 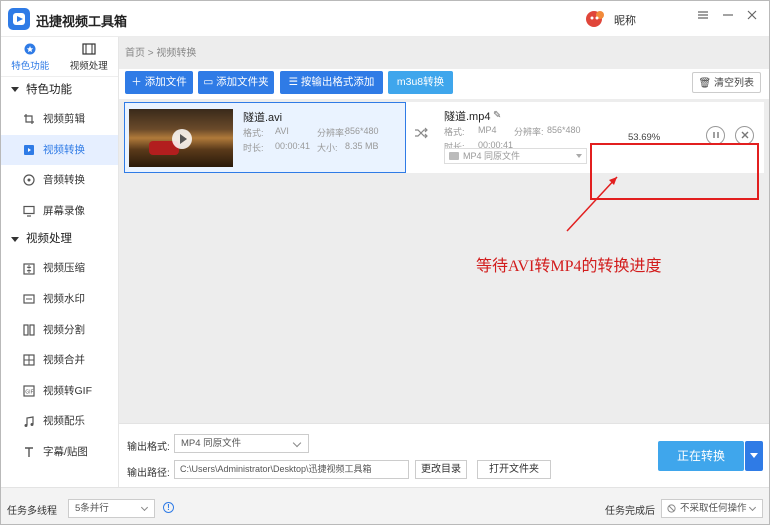 I want to click on group-video-processing: 视频处理, so click(x=59, y=239).